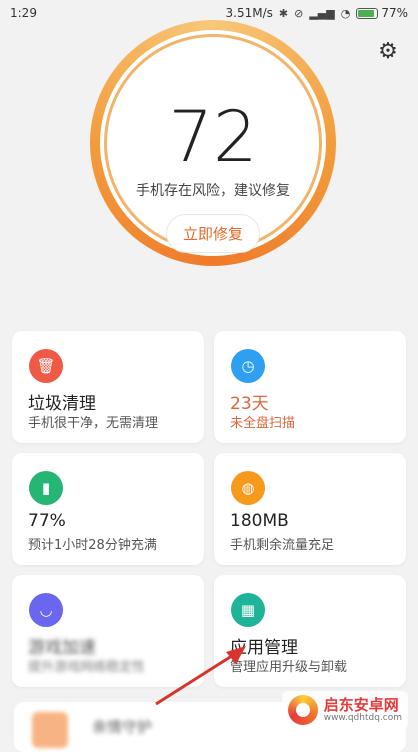 The height and width of the screenshot is (752, 418). Describe the element at coordinates (93, 423) in the screenshot. I see `card-subtitle: 手机很干净，无需清理` at that location.